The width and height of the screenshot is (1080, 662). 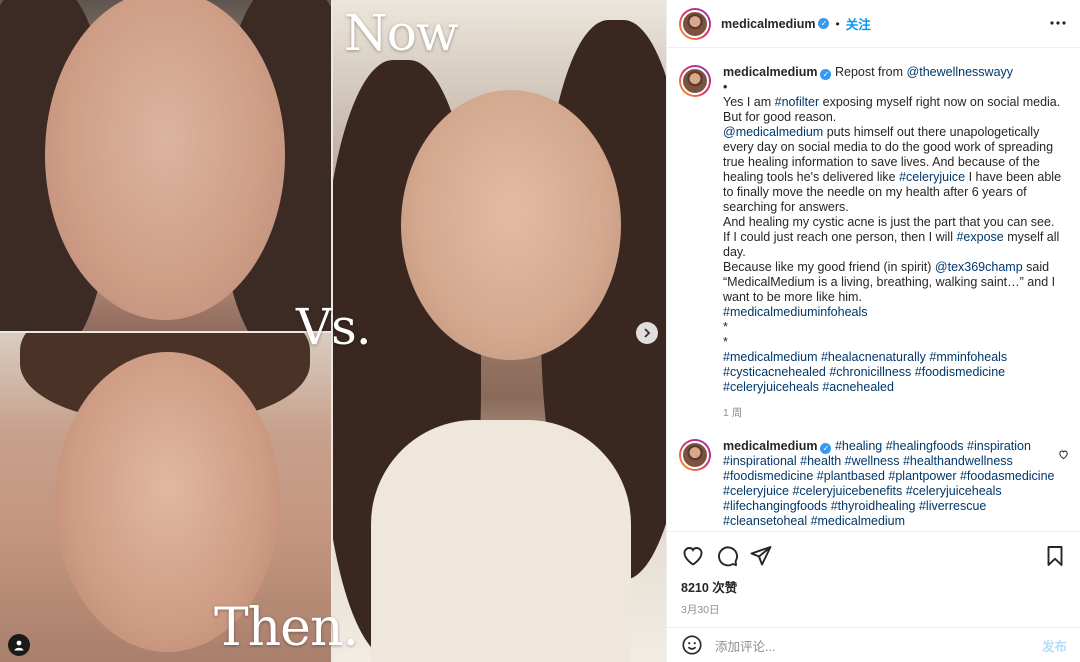 I want to click on hashtag-link: #nofilter, so click(x=797, y=102).